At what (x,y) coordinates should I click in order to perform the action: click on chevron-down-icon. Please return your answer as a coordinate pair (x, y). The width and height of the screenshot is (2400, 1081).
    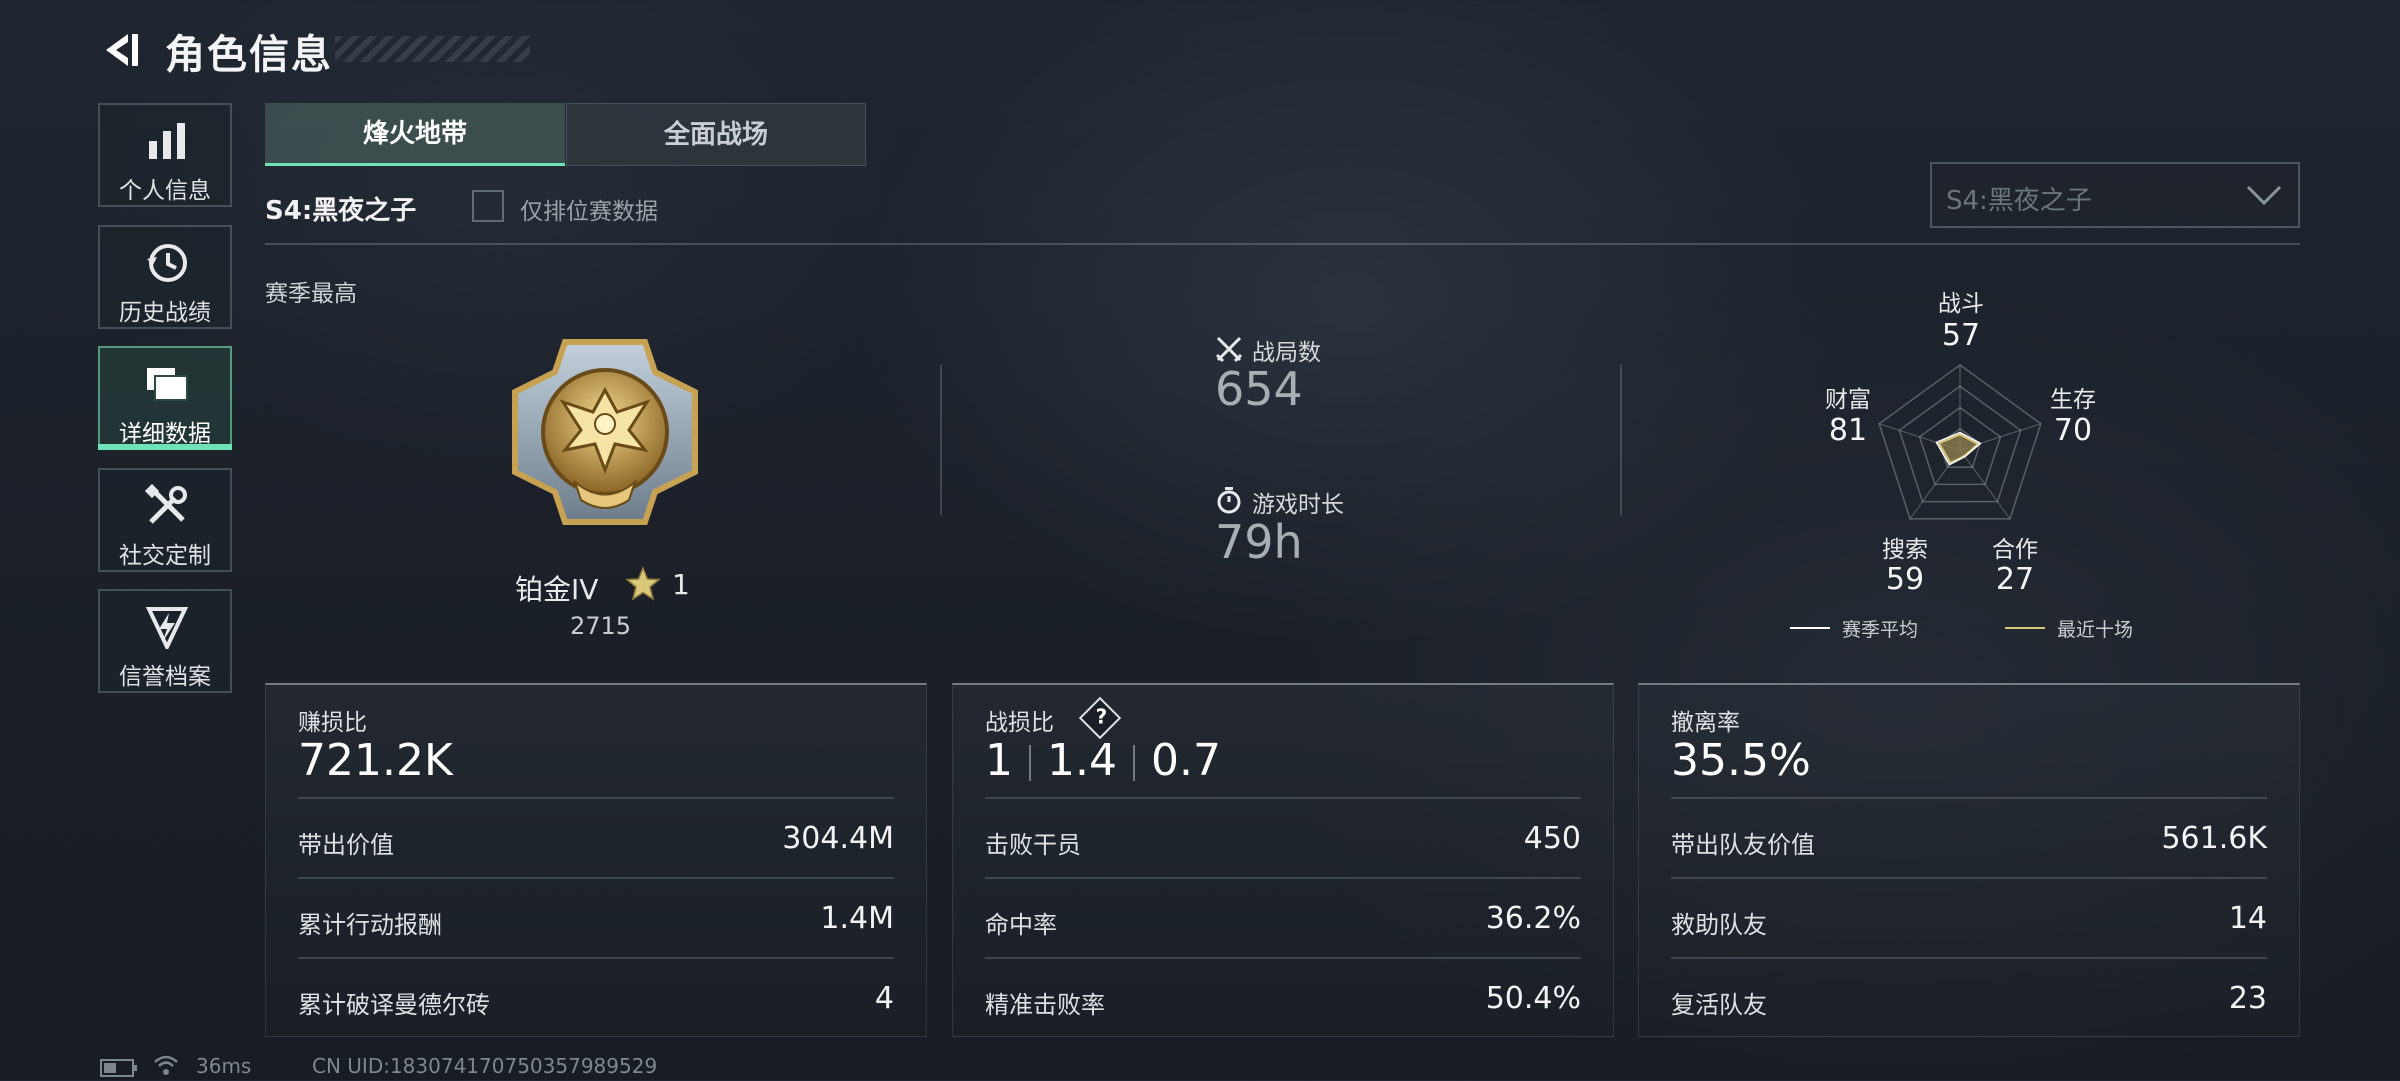
    Looking at the image, I should click on (2264, 195).